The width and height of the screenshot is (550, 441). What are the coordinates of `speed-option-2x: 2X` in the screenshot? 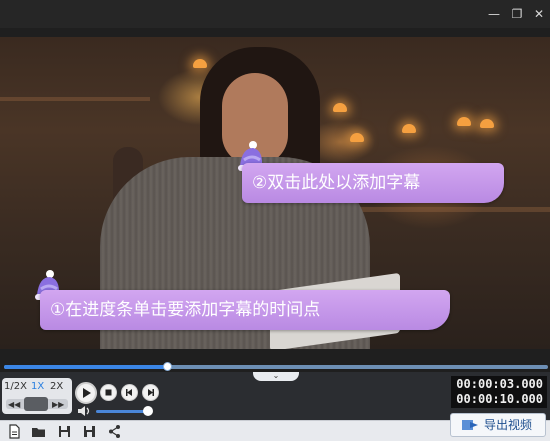 It's located at (56, 386).